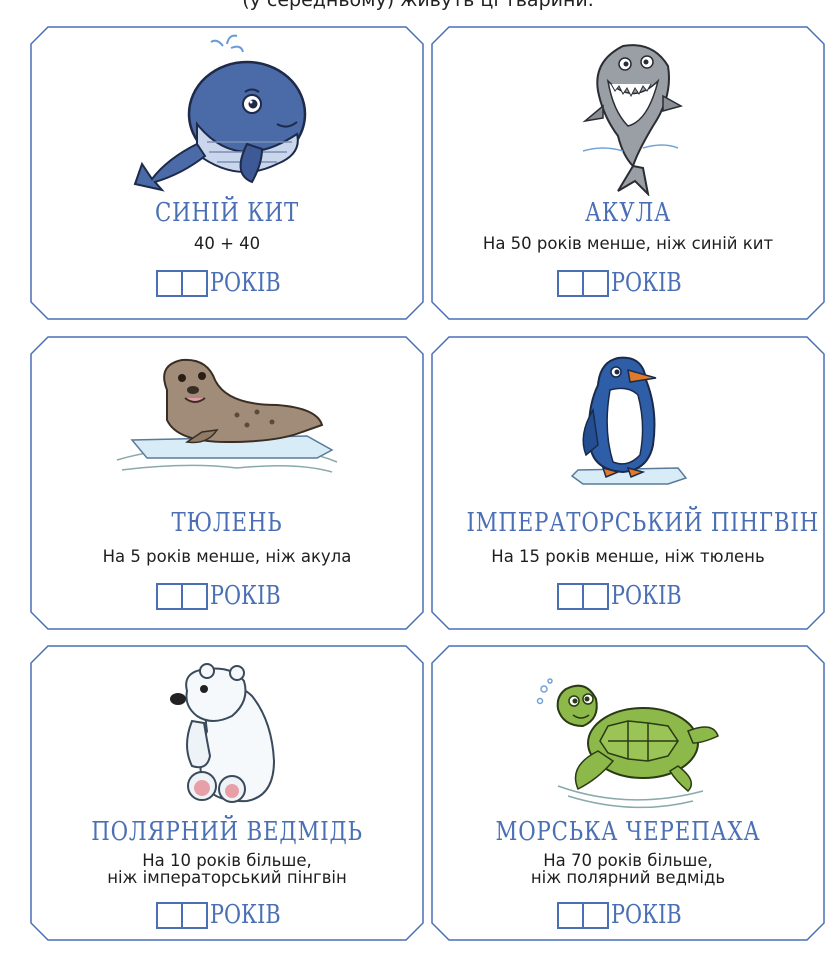 Image resolution: width=836 pixels, height=958 pixels. Describe the element at coordinates (628, 556) in the screenshot. I see `card-description: На 15 років менше, ніж тюлень` at that location.